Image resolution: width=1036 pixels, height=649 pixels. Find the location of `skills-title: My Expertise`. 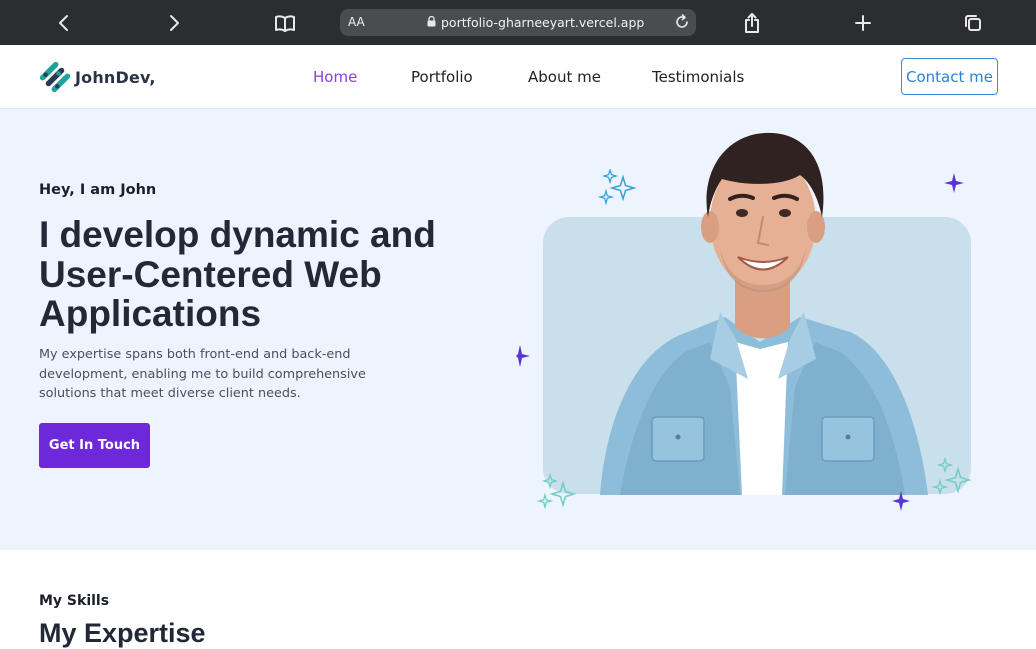

skills-title: My Expertise is located at coordinates (122, 633).